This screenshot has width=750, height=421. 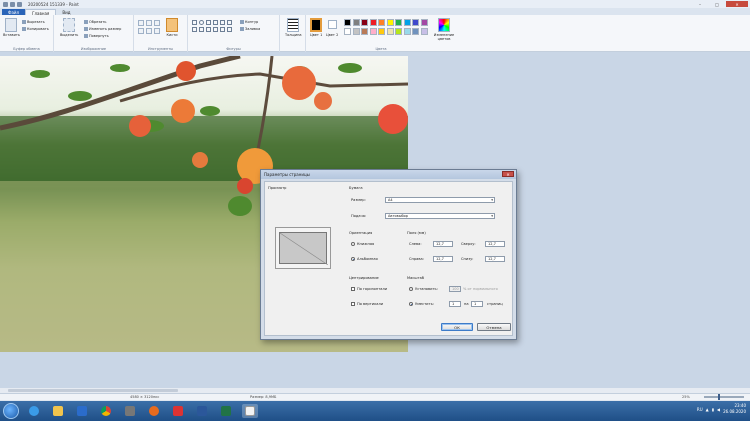 I want to click on portrait-radio, so click(x=353, y=244).